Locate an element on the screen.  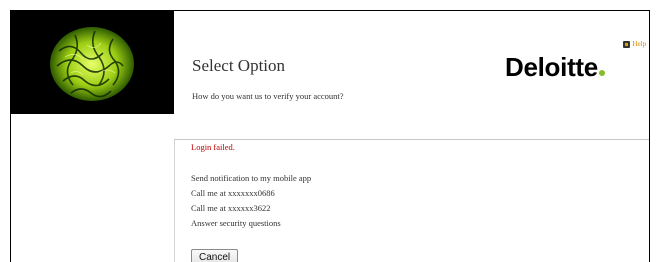
brand-name: Deloitte is located at coordinates (551, 67).